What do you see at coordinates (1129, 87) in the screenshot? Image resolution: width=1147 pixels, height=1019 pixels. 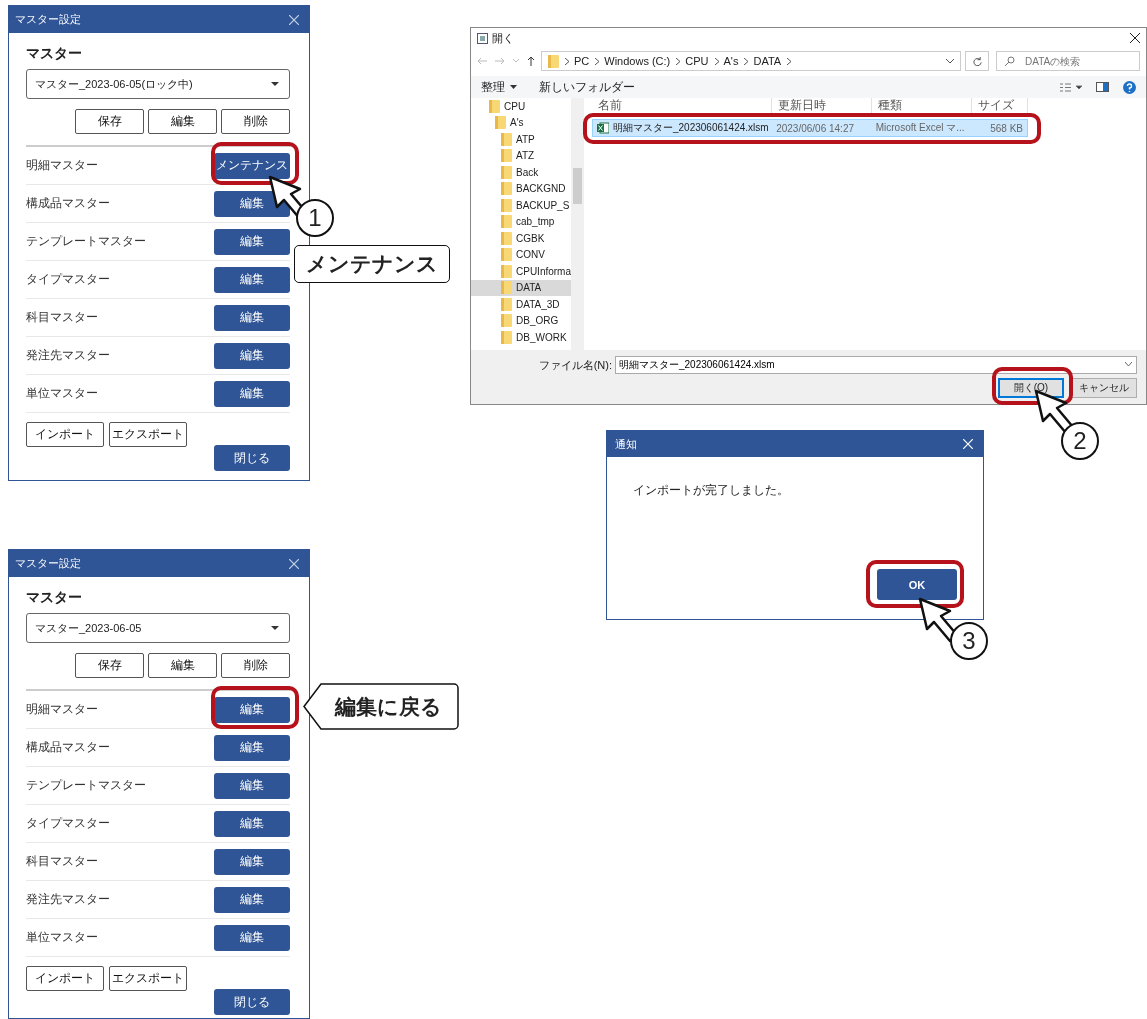 I see `help-icon` at bounding box center [1129, 87].